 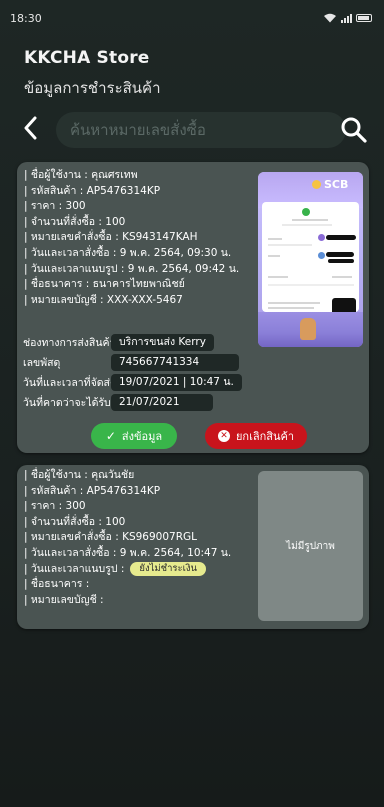 I want to click on eta-label: วันที่คาดว่าจะได้รับ, so click(x=67, y=402).